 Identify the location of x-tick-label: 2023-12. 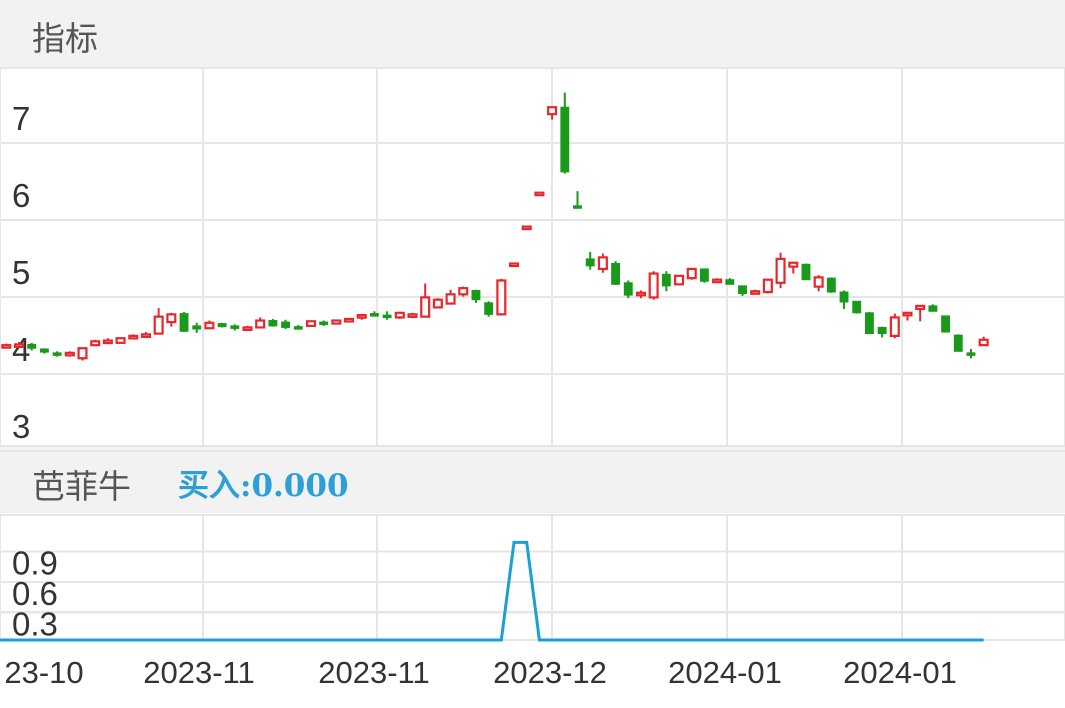
(550, 672).